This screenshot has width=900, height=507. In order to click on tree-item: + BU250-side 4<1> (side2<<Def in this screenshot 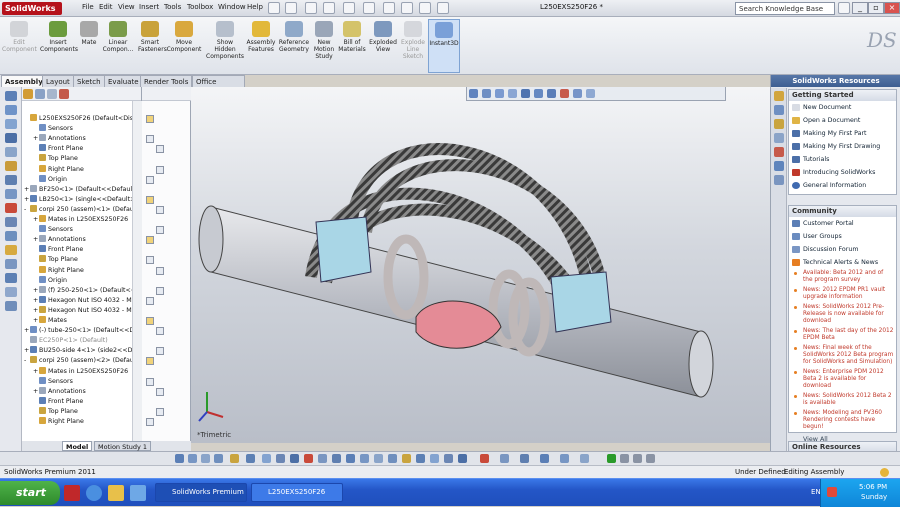, I will do `click(78, 351)`.